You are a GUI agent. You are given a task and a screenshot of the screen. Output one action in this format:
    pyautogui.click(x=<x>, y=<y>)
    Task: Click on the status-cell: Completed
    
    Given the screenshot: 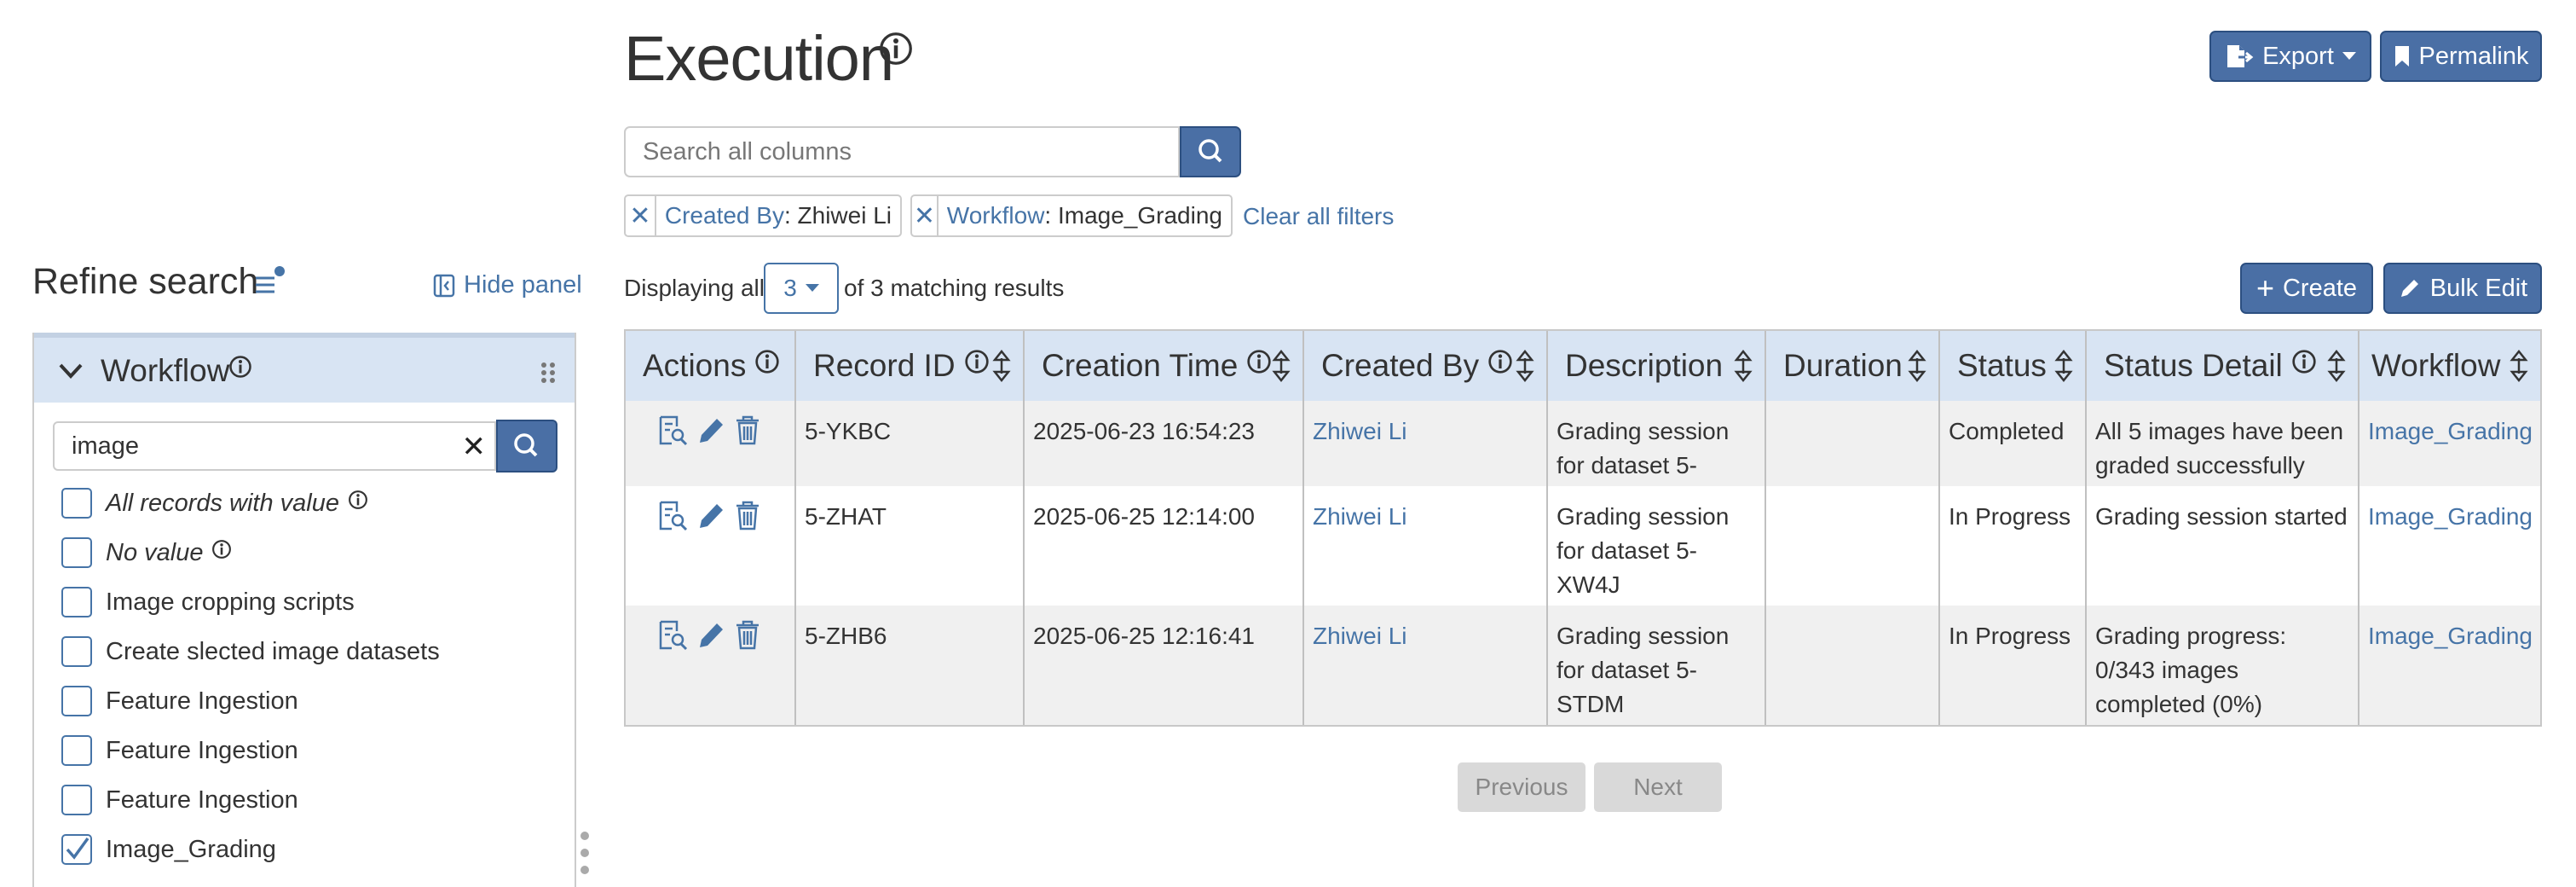 What is the action you would take?
    pyautogui.click(x=2013, y=443)
    